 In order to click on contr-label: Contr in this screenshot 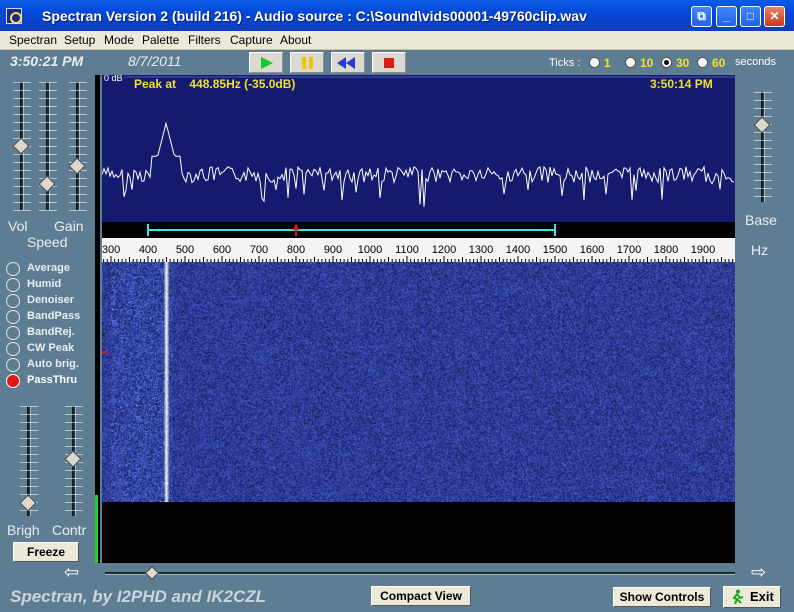, I will do `click(69, 530)`.